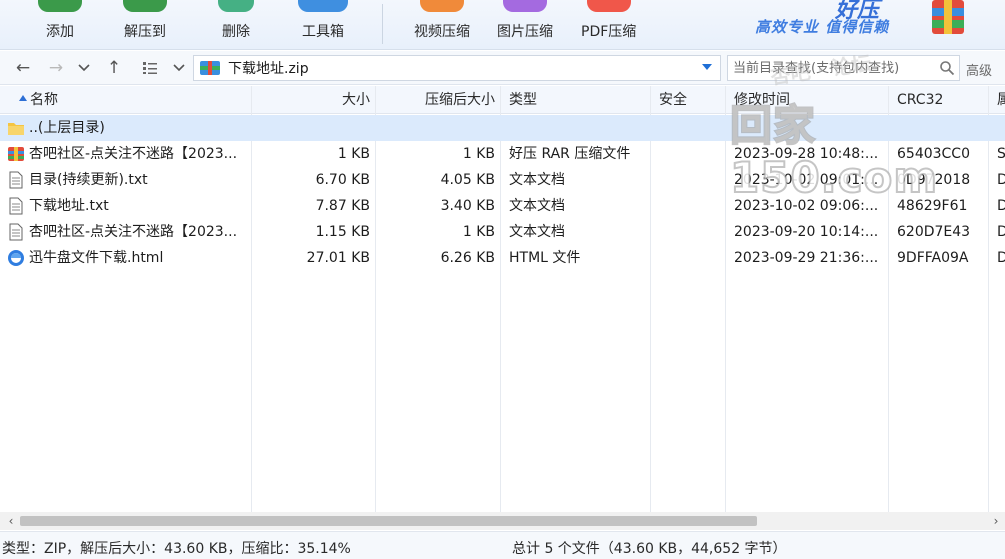 Image resolution: width=1005 pixels, height=559 pixels. What do you see at coordinates (609, 32) in the screenshot?
I see `pdf-compress-button-label: PDF压缩` at bounding box center [609, 32].